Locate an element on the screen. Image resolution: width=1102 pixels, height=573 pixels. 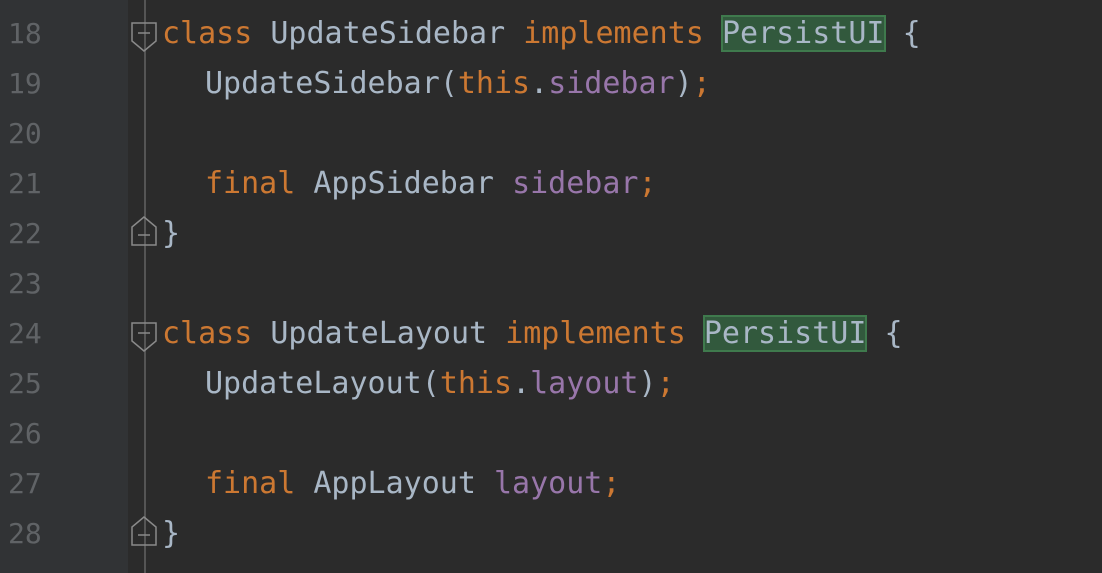
field-name: layout is located at coordinates (548, 483).